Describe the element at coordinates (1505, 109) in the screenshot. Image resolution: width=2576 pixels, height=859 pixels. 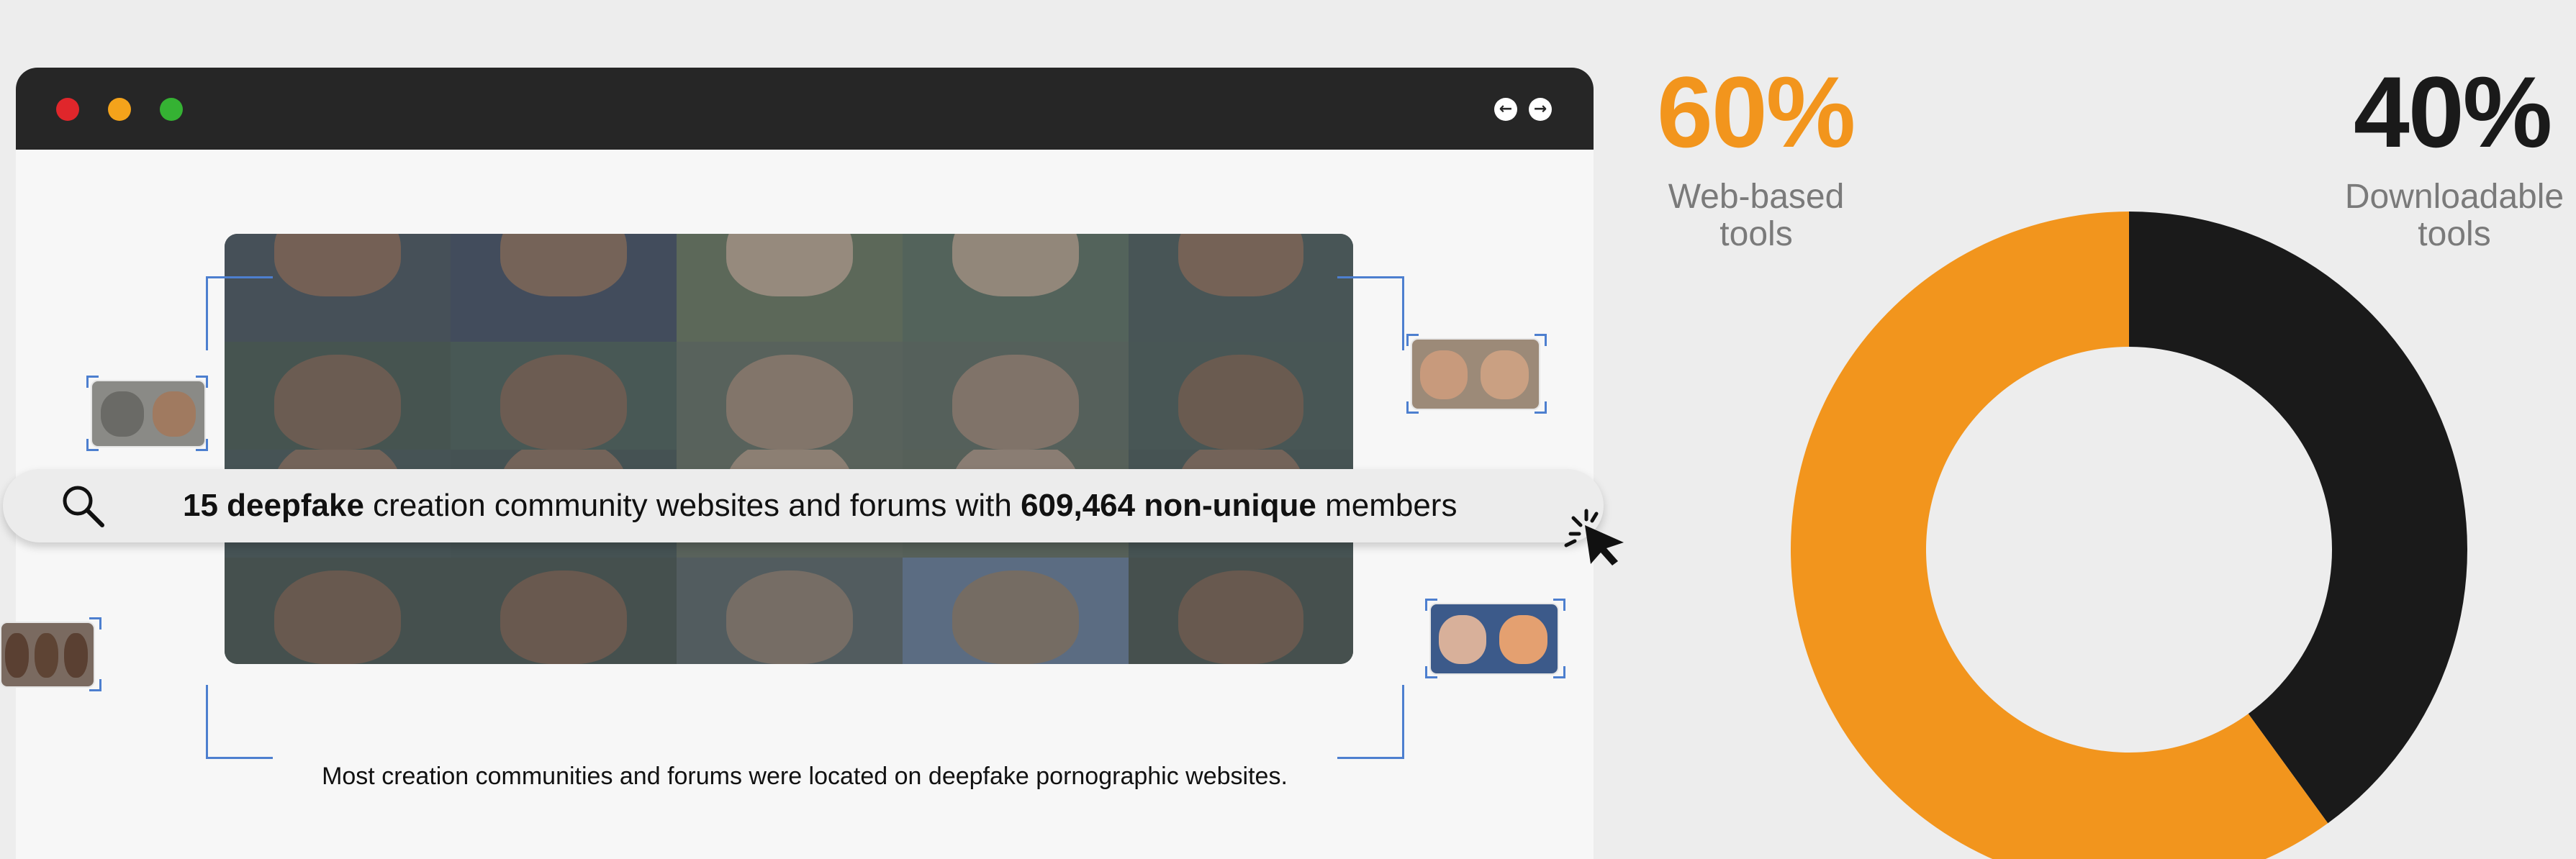
I see `back-arrow-icon: ←` at that location.